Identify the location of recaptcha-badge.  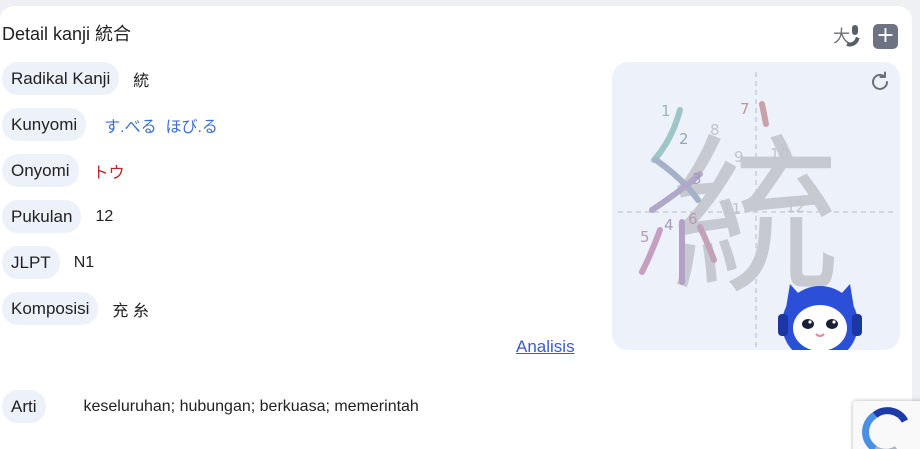
(886, 425).